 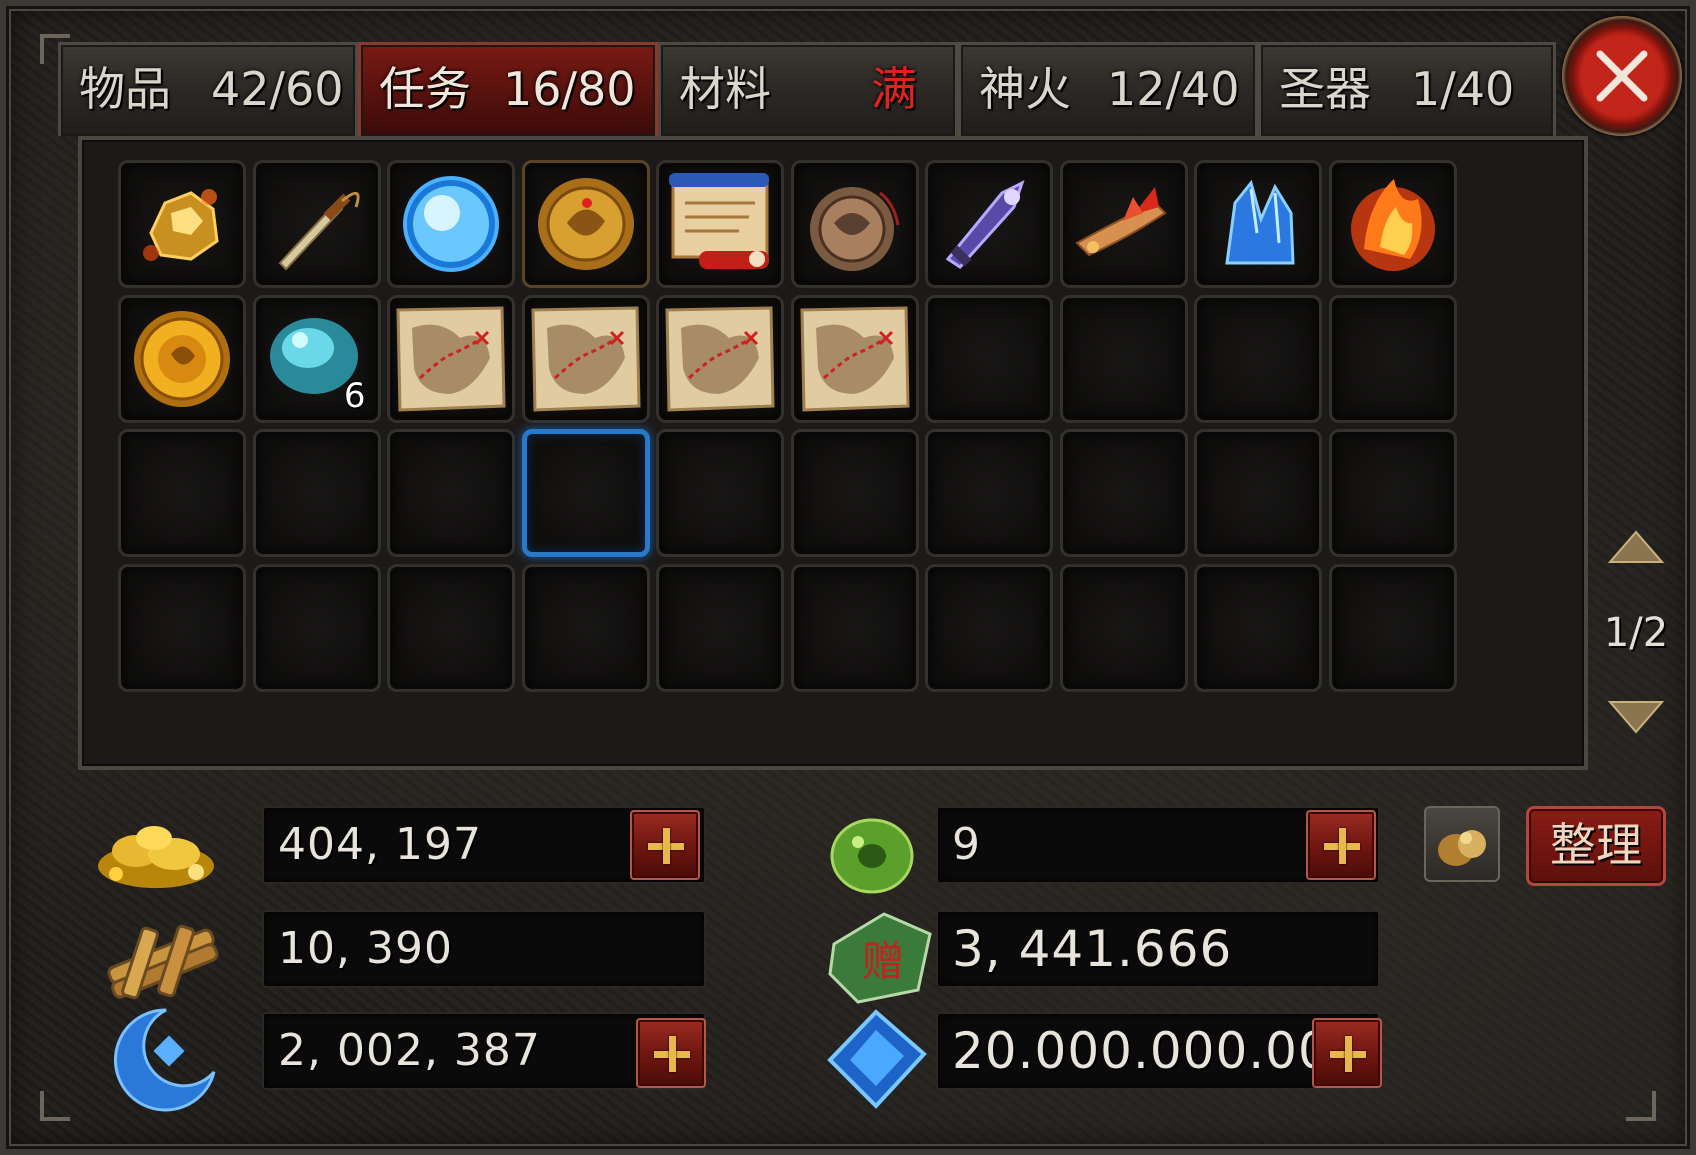 What do you see at coordinates (725, 89) in the screenshot?
I see `tab-label: 材料` at bounding box center [725, 89].